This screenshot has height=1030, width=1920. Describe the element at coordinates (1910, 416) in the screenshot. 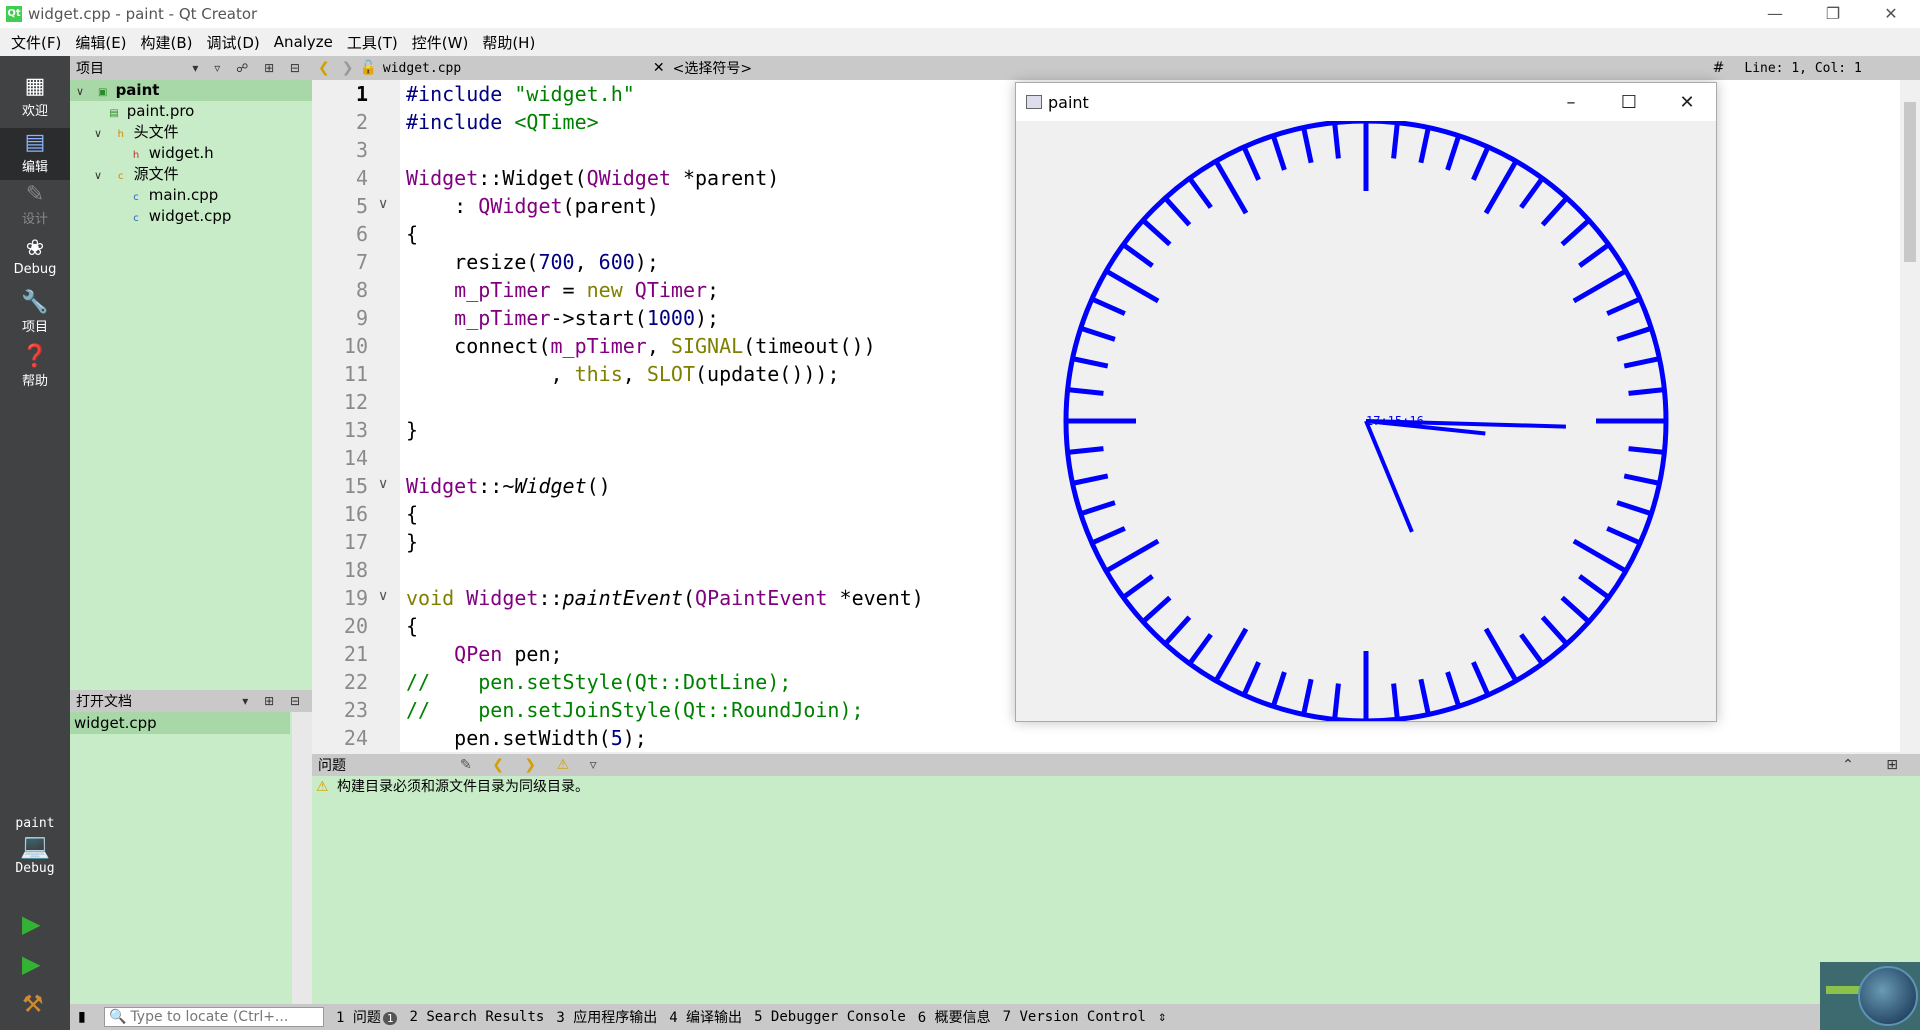

I see `editor-scrollbar` at that location.